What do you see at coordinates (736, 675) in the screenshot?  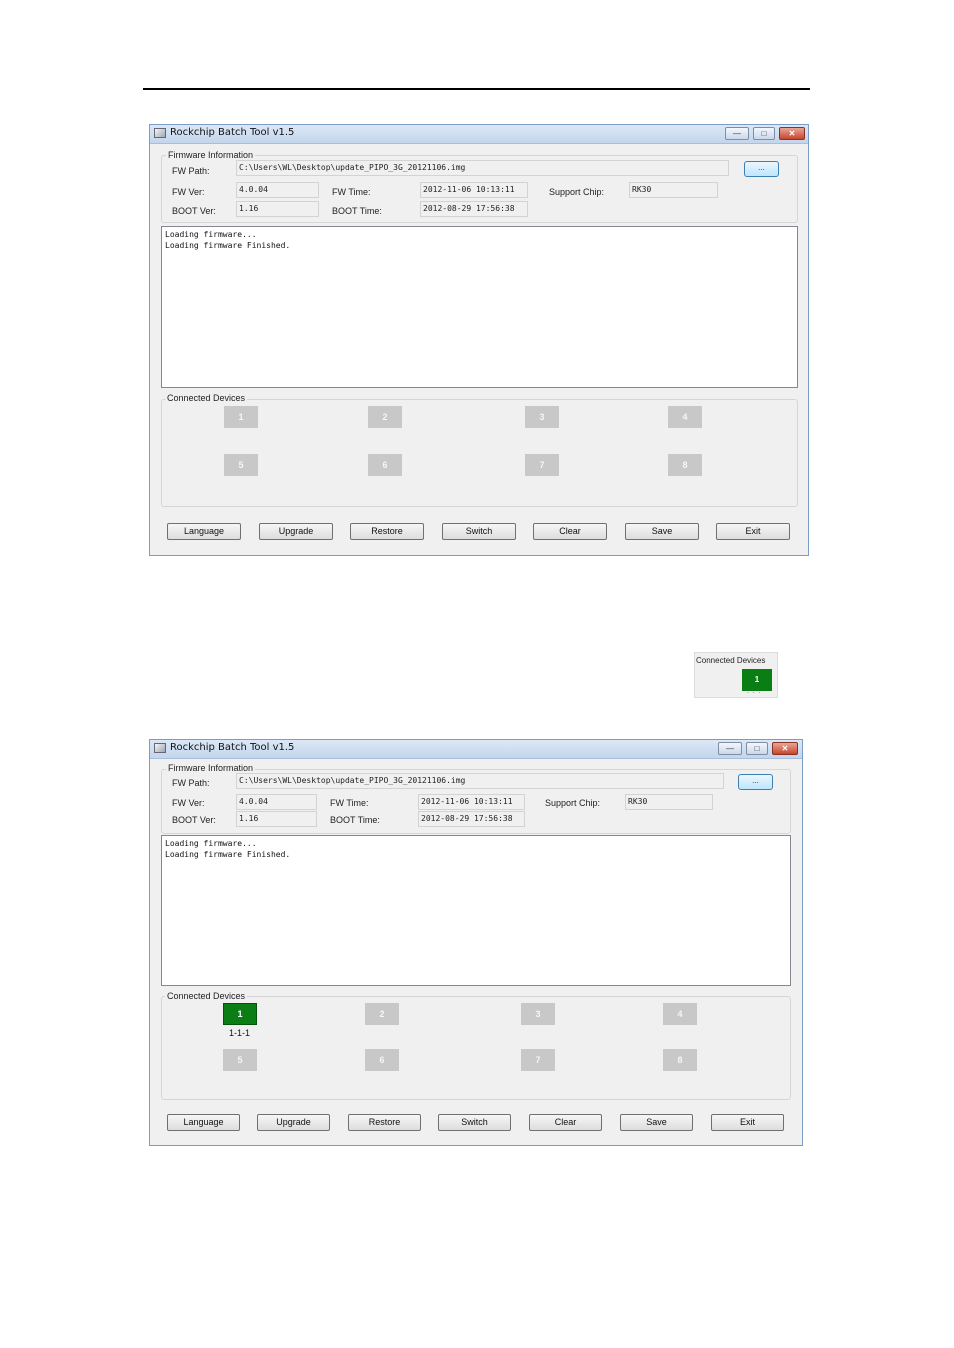 I see `connected-device-snippet: Connected Devices 1 · · ·` at bounding box center [736, 675].